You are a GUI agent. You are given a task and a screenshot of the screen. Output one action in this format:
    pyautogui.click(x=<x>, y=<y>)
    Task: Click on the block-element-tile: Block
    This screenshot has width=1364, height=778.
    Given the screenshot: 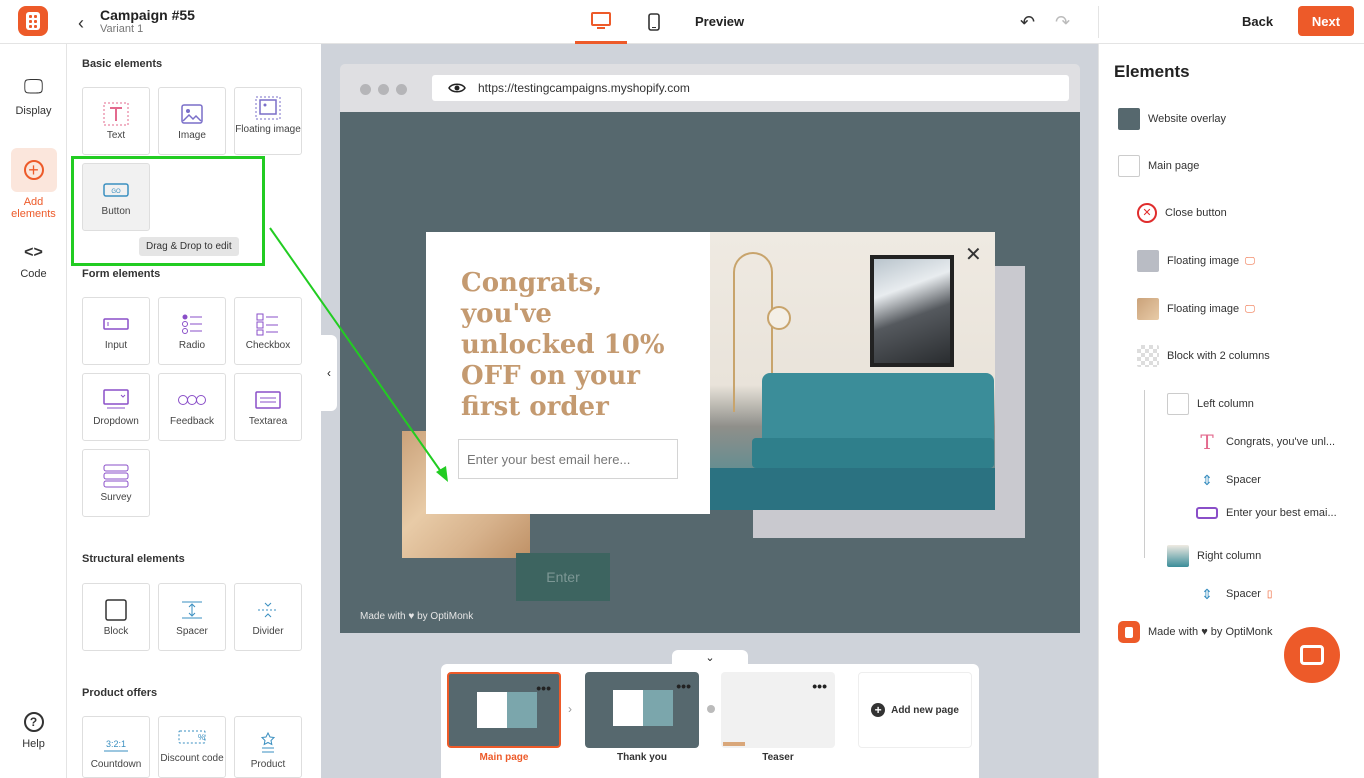 What is the action you would take?
    pyautogui.click(x=116, y=617)
    